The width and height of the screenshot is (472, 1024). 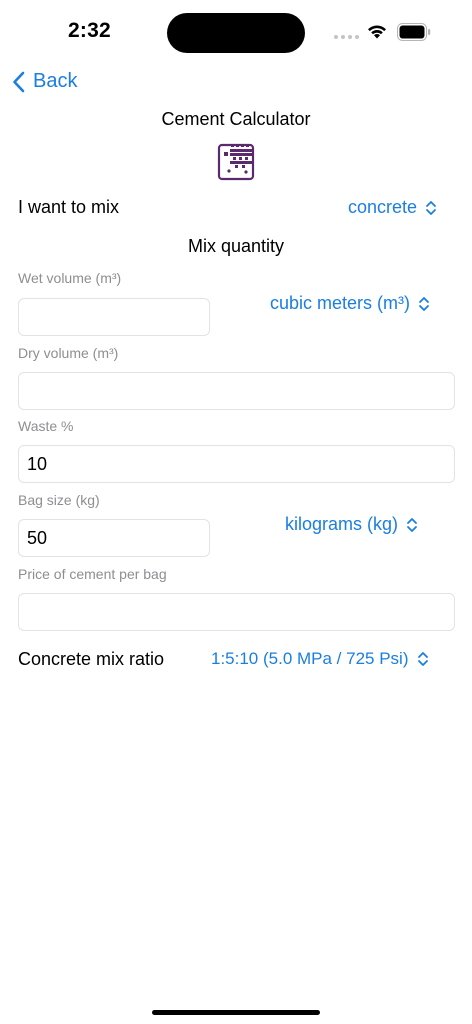 What do you see at coordinates (69, 207) in the screenshot?
I see `mix-label: I want to mix` at bounding box center [69, 207].